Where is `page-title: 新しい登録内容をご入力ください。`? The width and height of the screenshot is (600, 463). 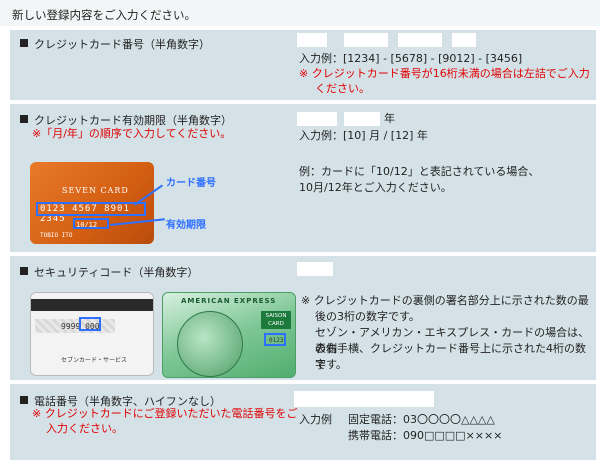 page-title: 新しい登録内容をご入力ください。 is located at coordinates (104, 15).